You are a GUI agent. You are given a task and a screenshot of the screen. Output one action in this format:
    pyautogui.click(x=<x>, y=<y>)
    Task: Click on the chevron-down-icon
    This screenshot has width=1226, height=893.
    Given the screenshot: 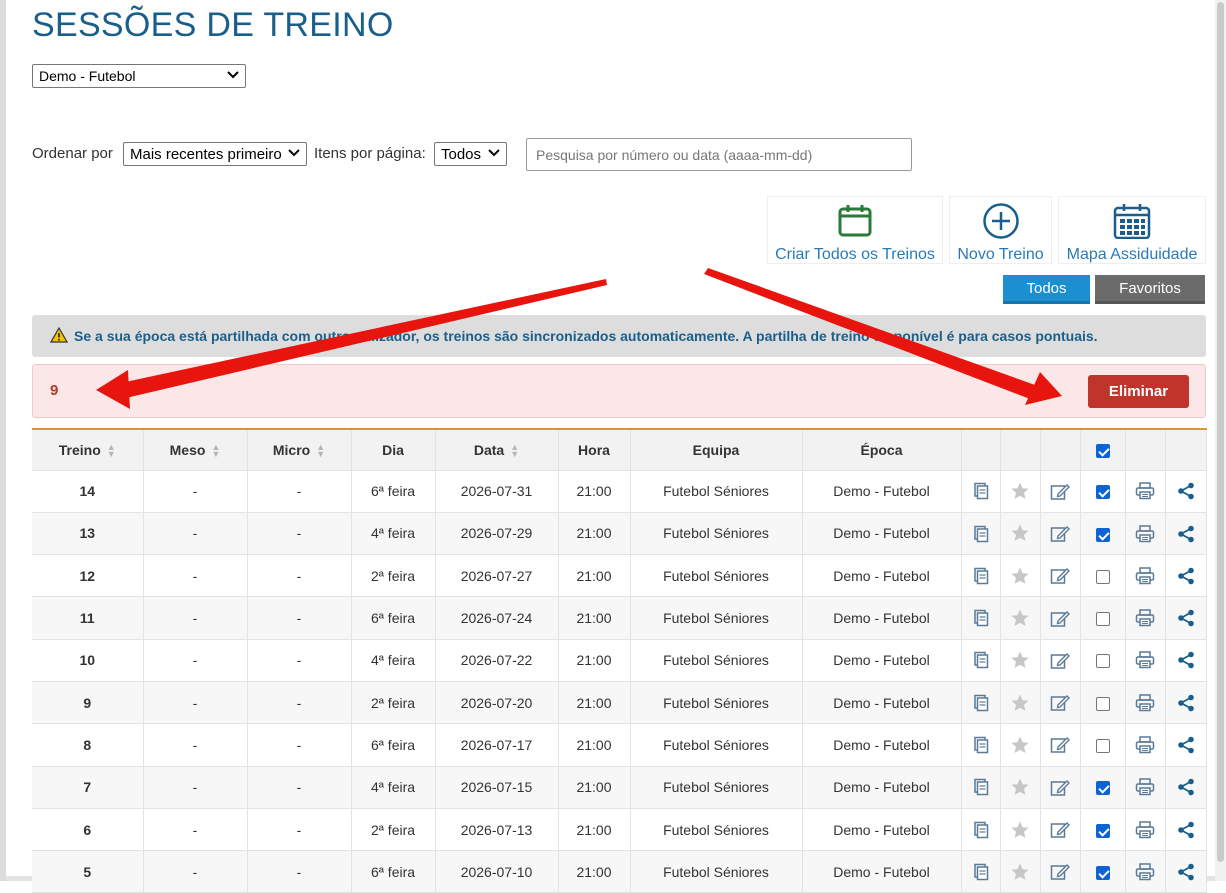 What is the action you would take?
    pyautogui.click(x=233, y=76)
    